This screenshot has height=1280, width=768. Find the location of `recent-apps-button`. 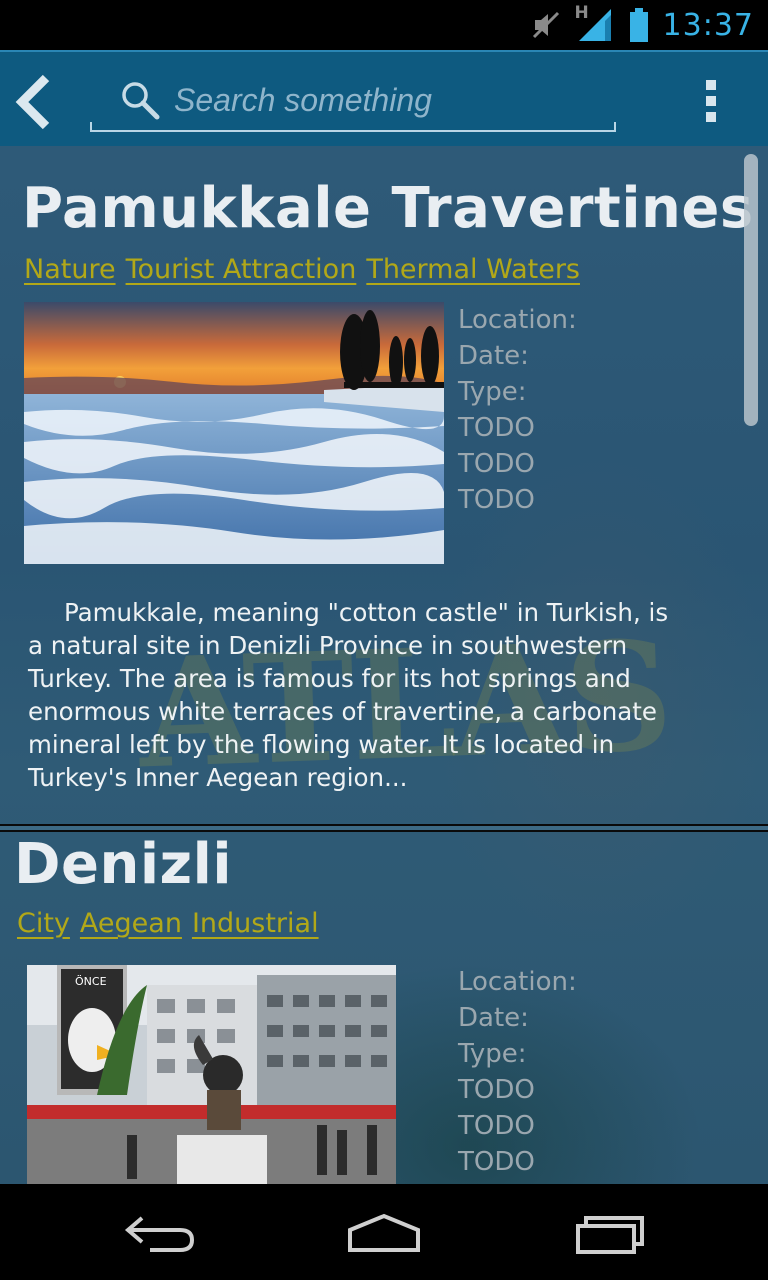

recent-apps-button is located at coordinates (612, 1233).